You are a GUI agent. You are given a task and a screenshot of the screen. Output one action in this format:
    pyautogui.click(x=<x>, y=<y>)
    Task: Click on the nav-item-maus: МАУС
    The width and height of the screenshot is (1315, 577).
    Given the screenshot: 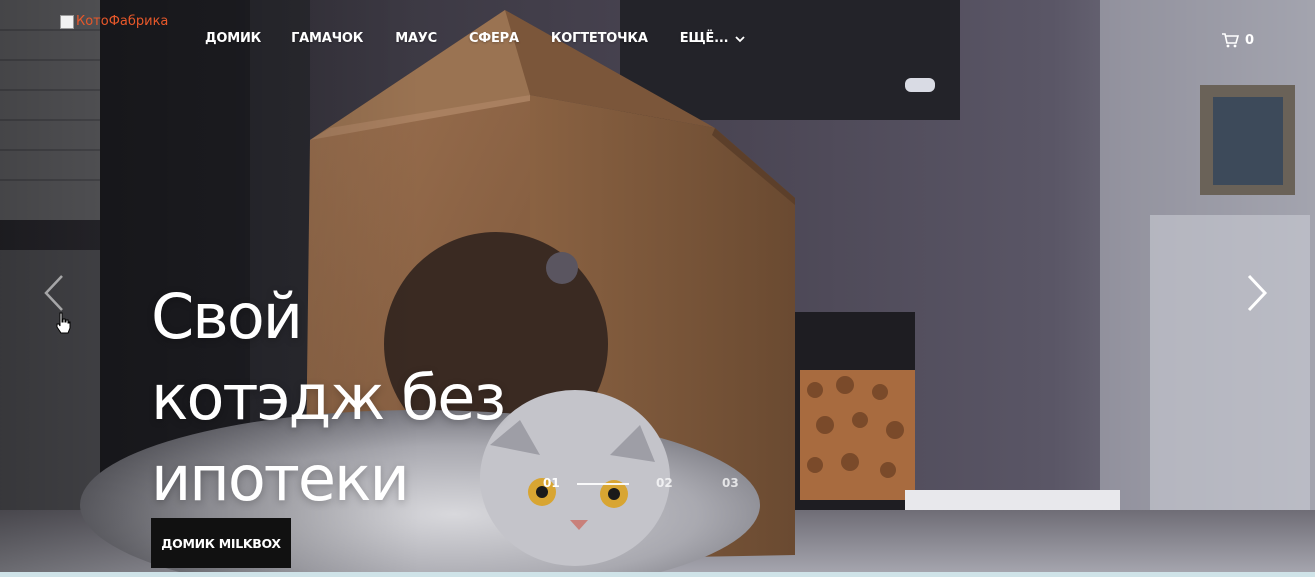 What is the action you would take?
    pyautogui.click(x=416, y=38)
    